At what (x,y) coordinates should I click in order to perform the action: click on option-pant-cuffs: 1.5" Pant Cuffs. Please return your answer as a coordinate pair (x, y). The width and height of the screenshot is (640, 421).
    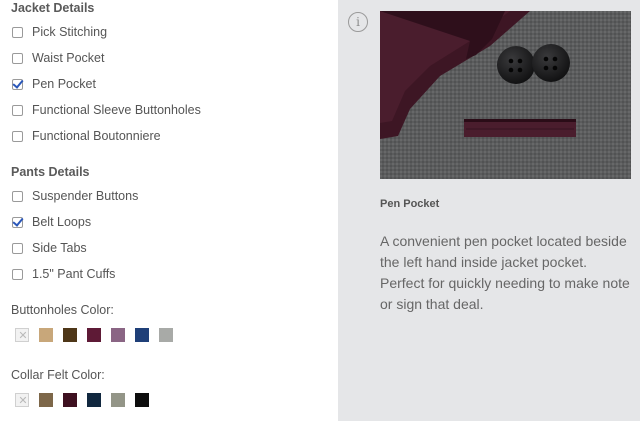
    Looking at the image, I should click on (63, 274).